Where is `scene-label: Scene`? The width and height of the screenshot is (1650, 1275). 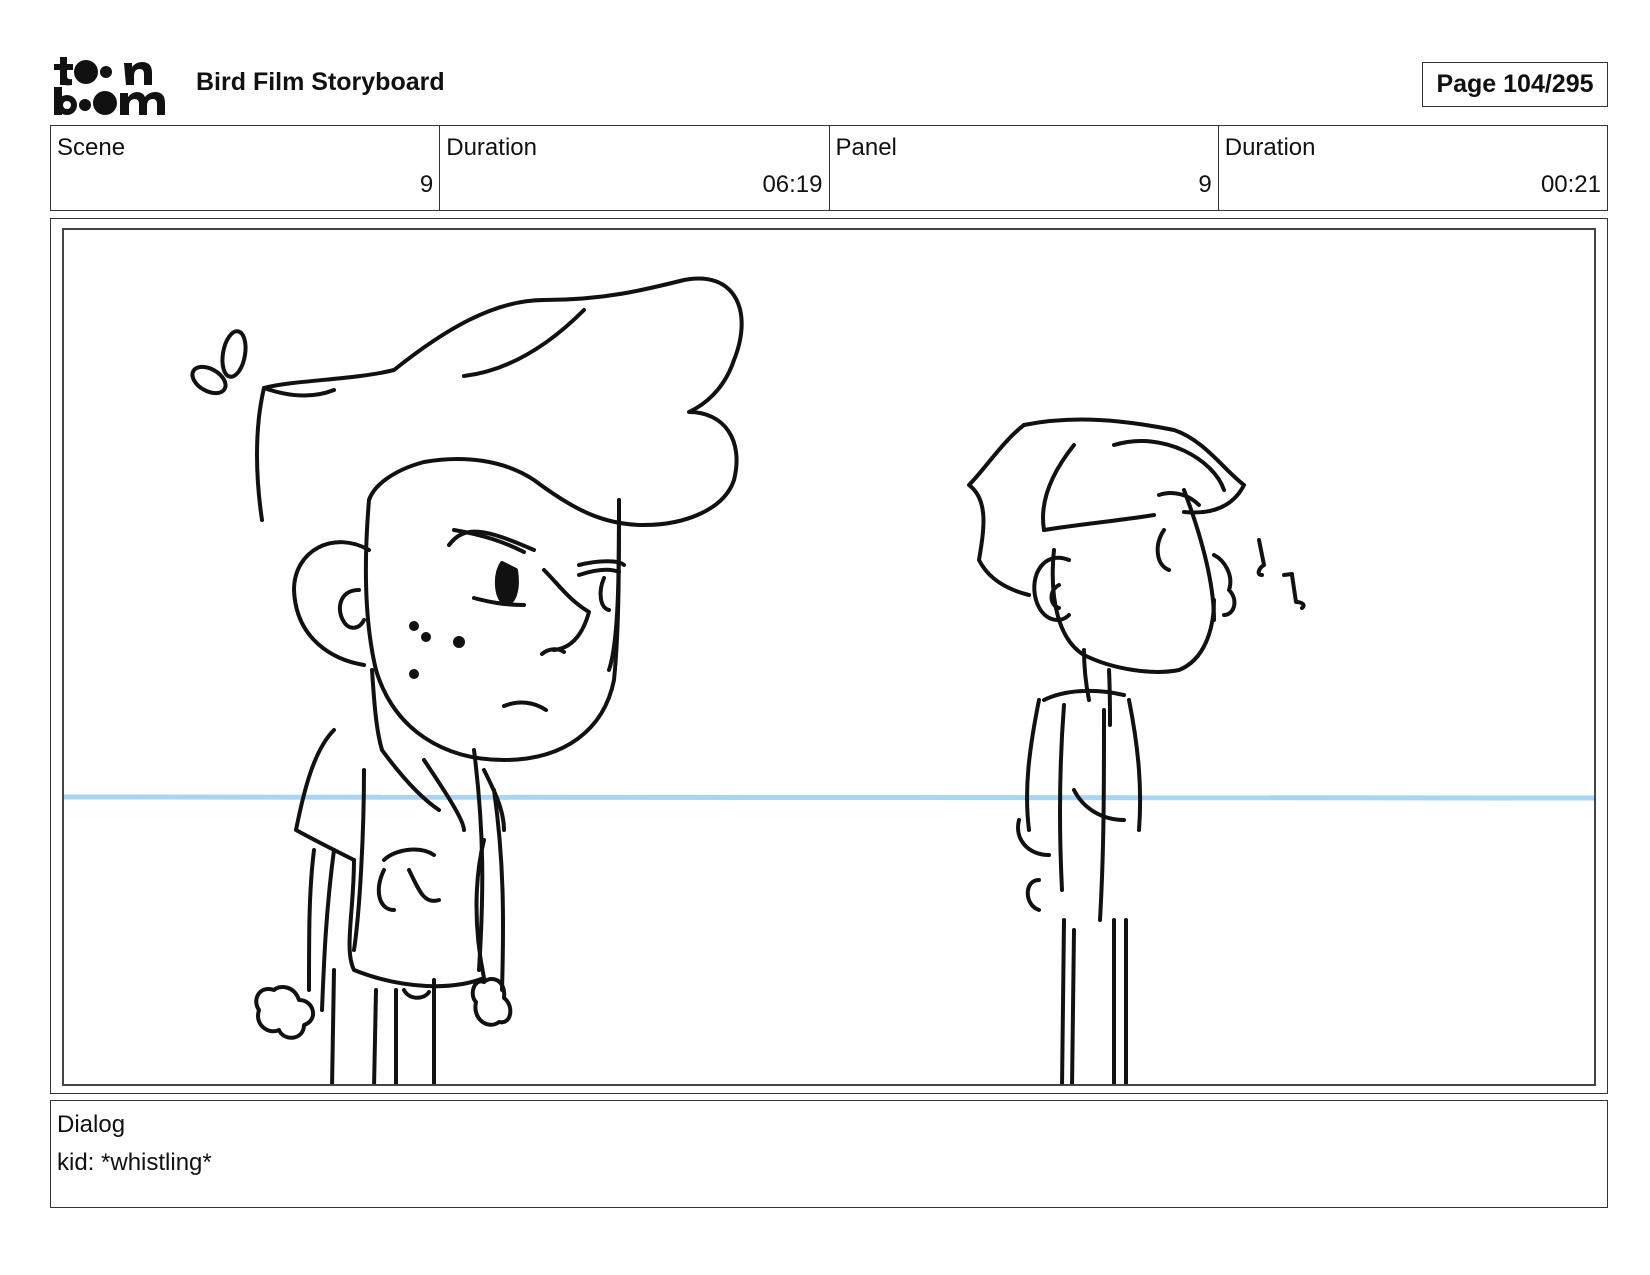
scene-label: Scene is located at coordinates (91, 147).